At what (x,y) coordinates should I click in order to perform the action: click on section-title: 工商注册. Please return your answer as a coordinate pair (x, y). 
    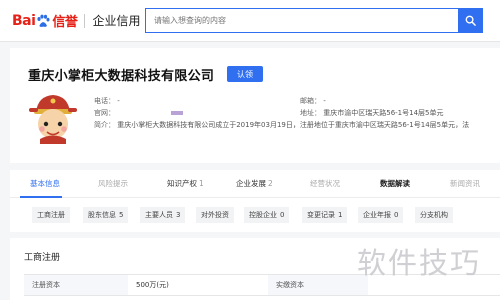
    Looking at the image, I should click on (42, 258).